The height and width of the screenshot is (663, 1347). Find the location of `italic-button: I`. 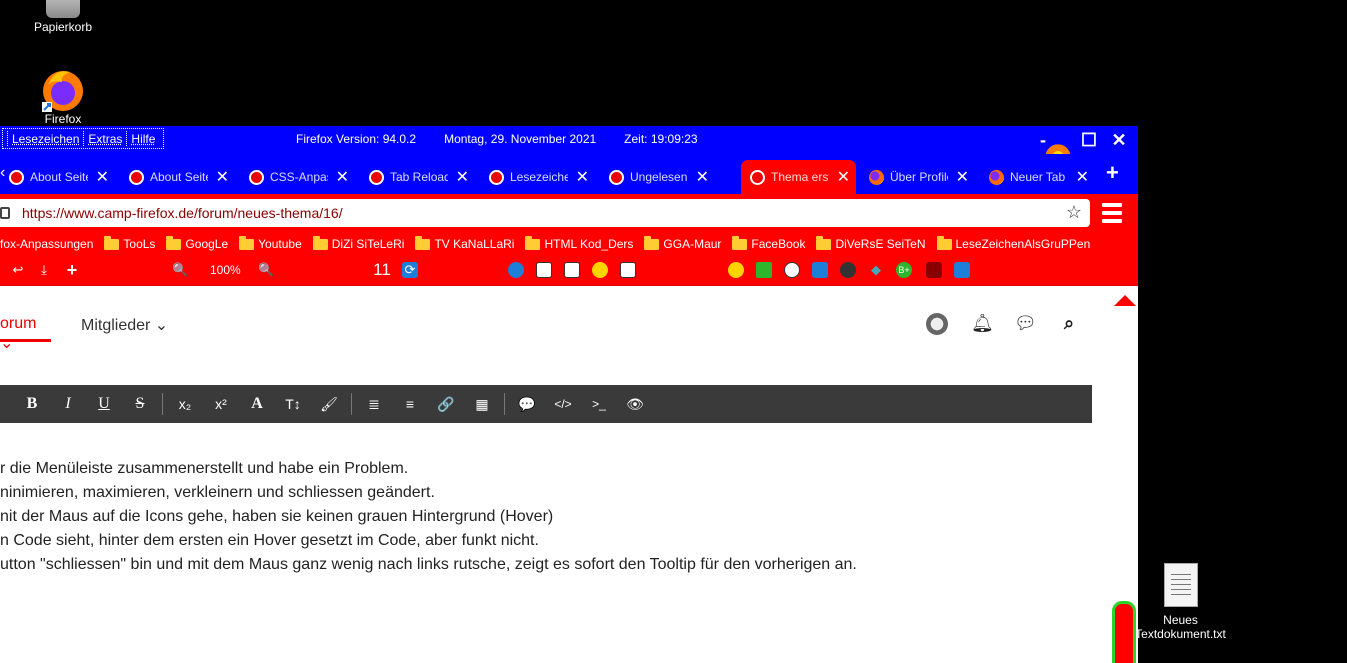

italic-button: I is located at coordinates (68, 404).